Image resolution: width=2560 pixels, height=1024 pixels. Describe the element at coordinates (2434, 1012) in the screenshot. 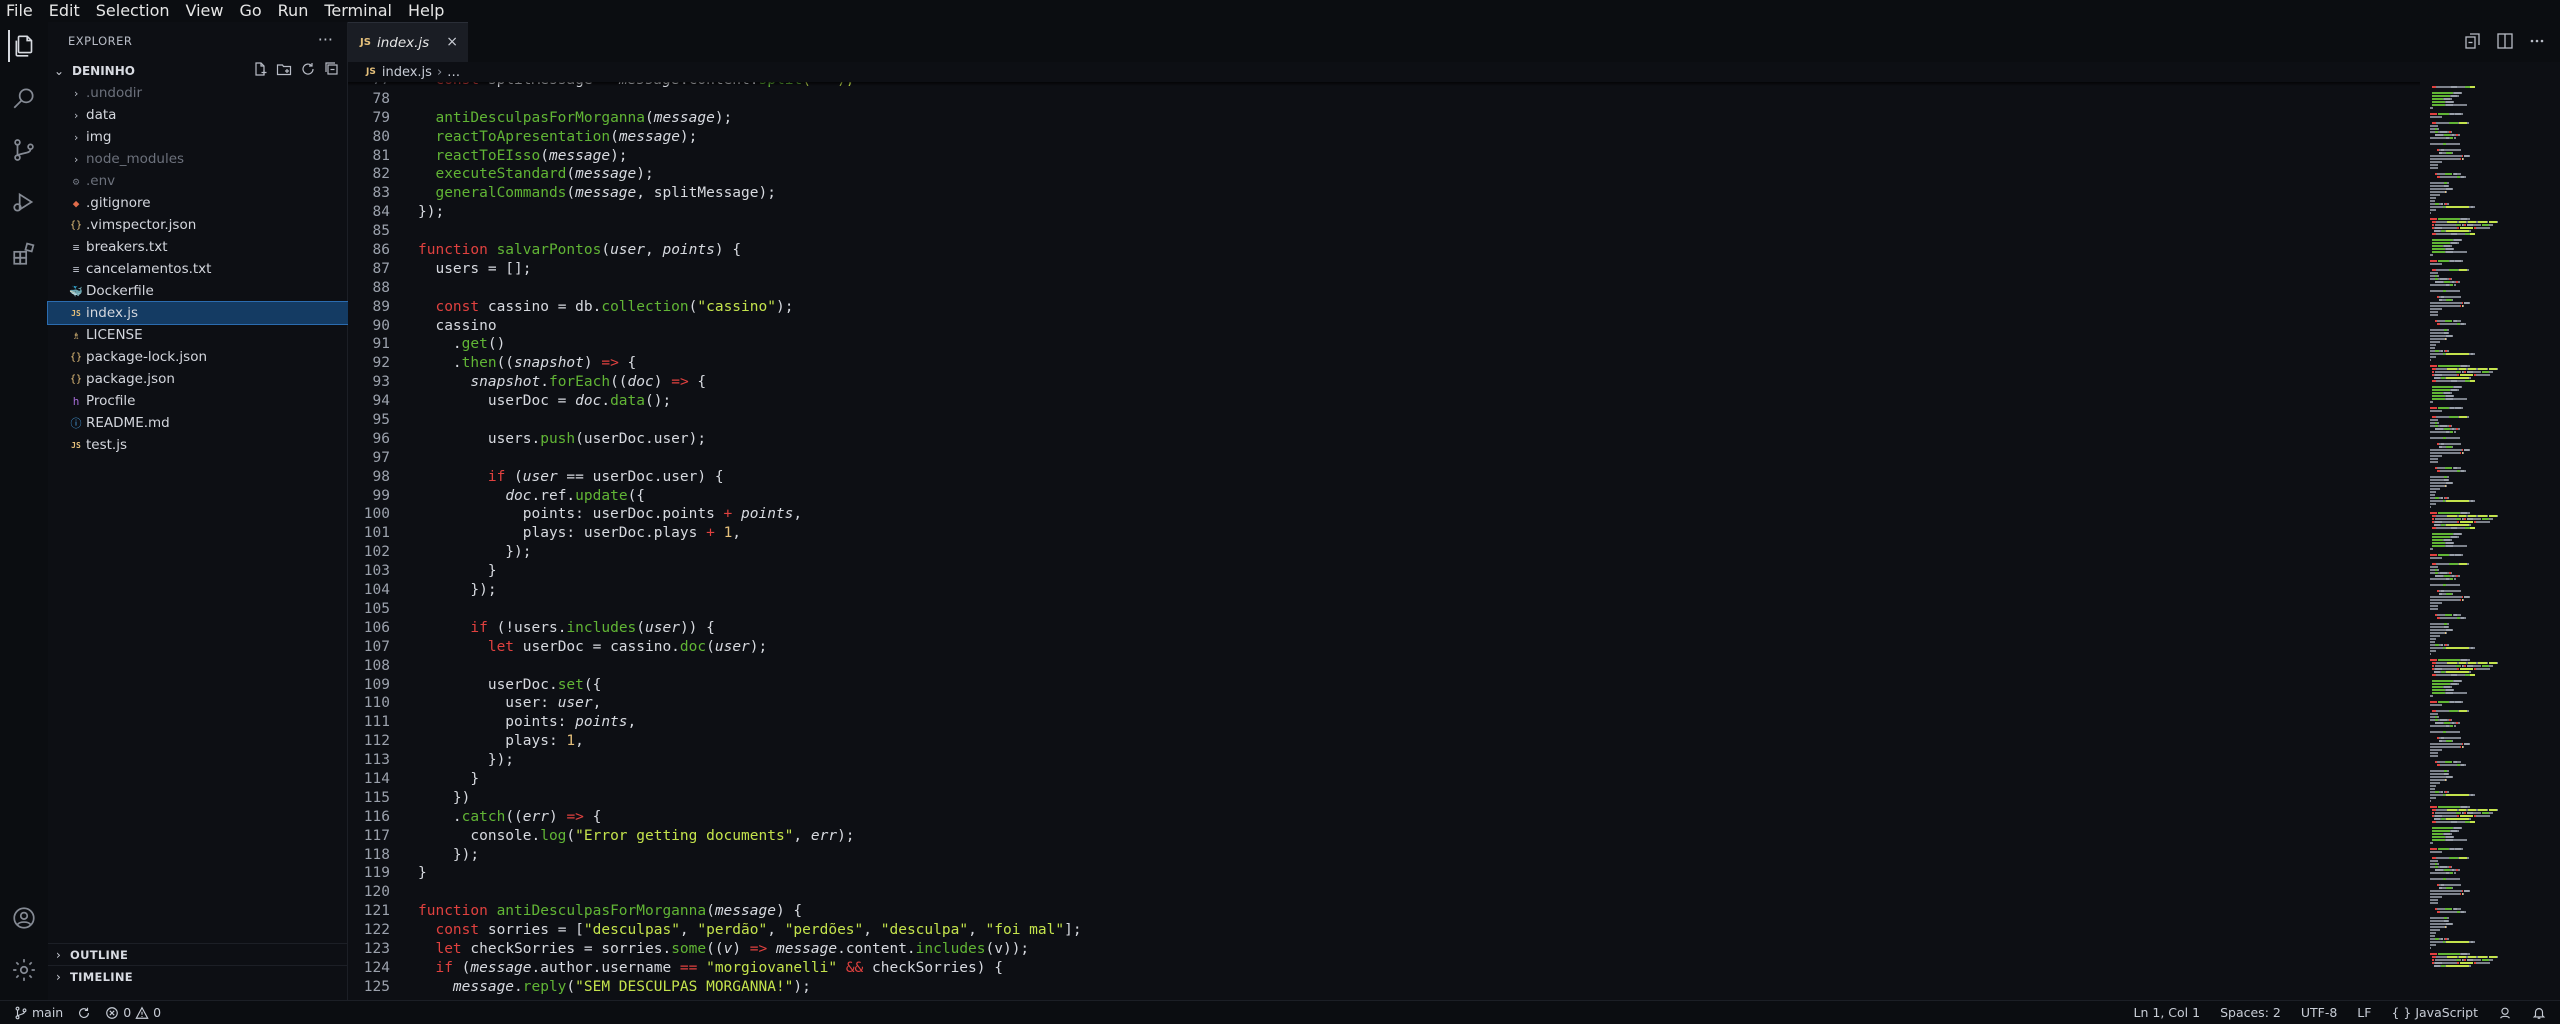

I see `language-mode: { } JavaScript` at that location.